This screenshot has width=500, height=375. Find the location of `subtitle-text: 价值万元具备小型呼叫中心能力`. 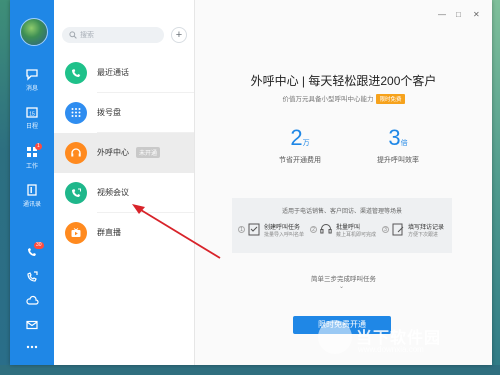

subtitle-text: 价值万元具备小型呼叫中心能力 is located at coordinates (328, 99).